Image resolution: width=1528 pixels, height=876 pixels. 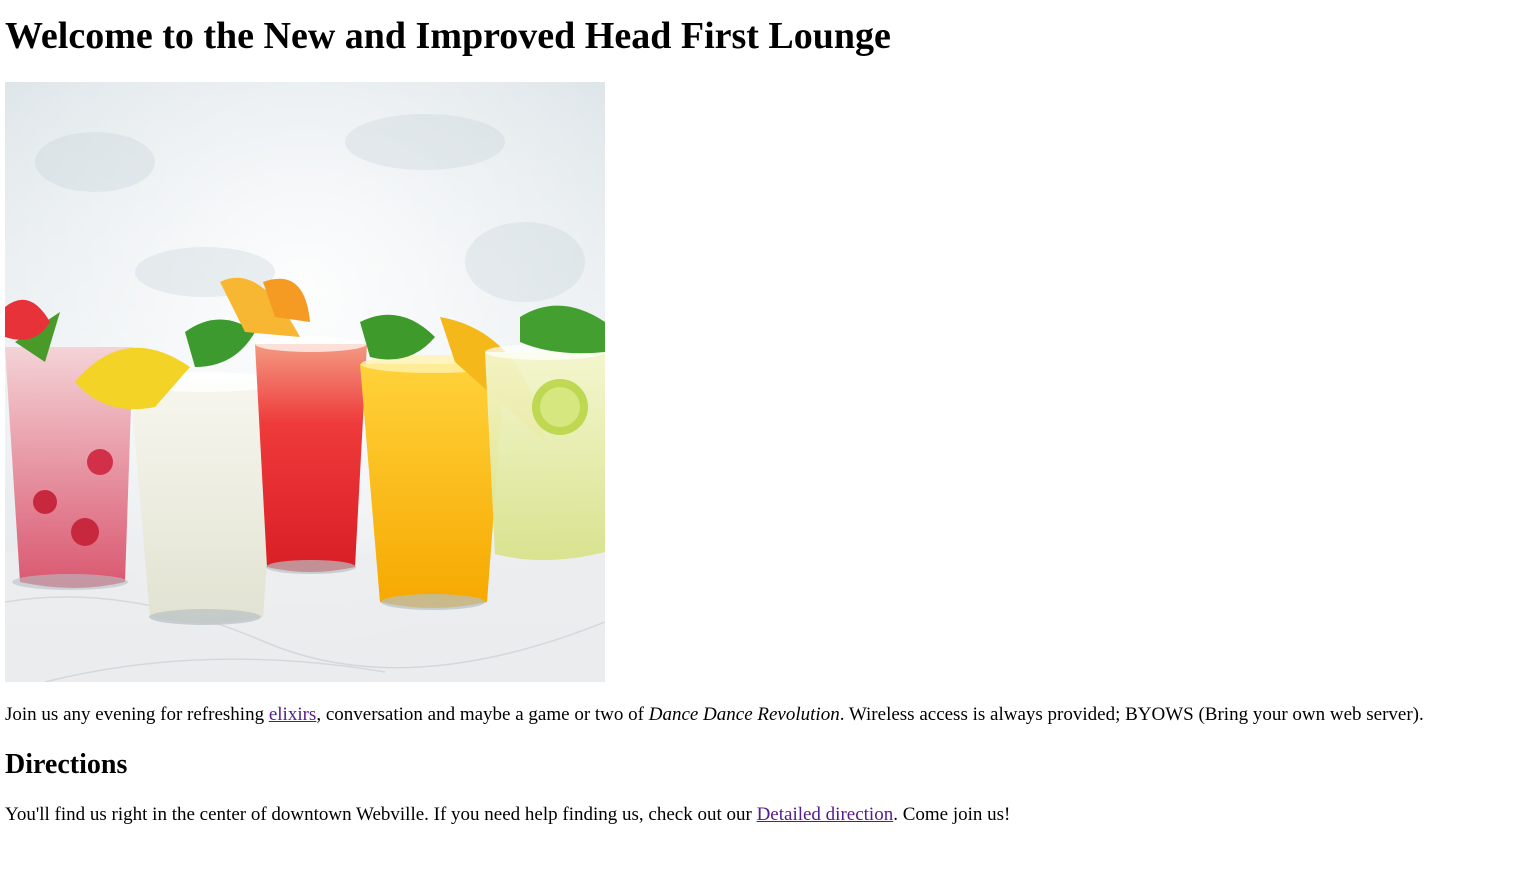 What do you see at coordinates (952, 815) in the screenshot?
I see `directions-text-end: . Come join us!` at bounding box center [952, 815].